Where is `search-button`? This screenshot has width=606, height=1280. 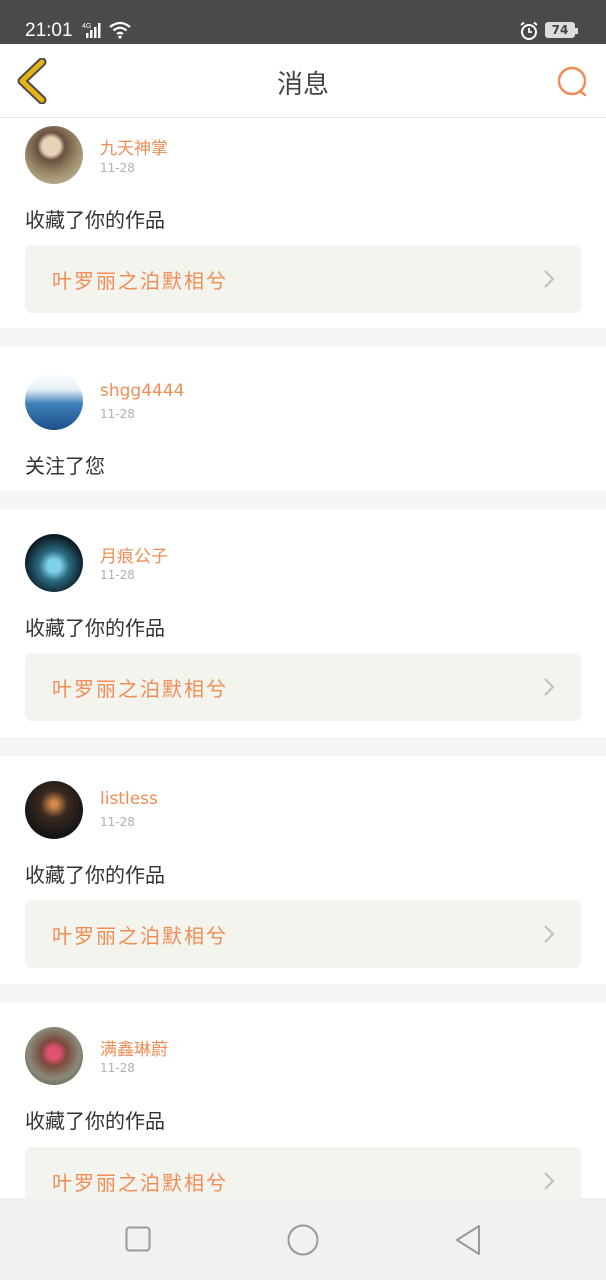 search-button is located at coordinates (573, 82).